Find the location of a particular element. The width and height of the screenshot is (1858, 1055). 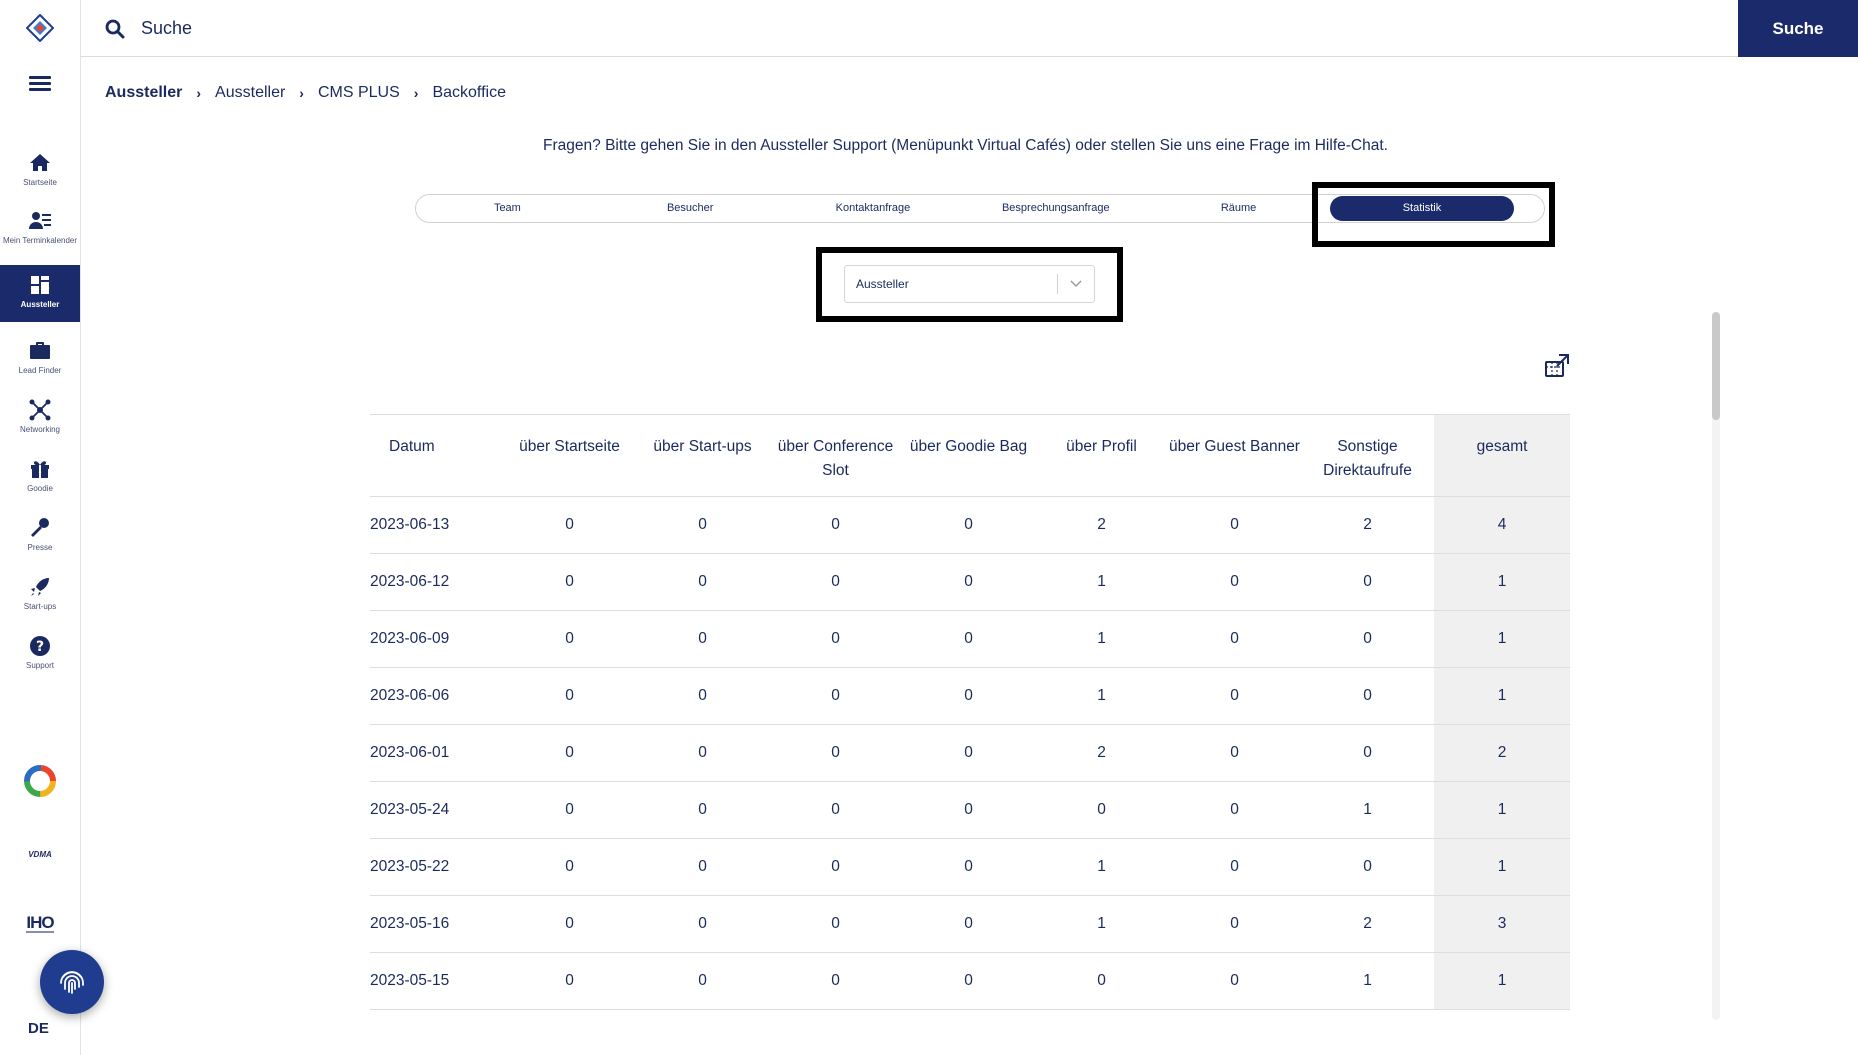

table-row: 2023-06-09 0 0 0 0 1 0 0 1 is located at coordinates (970, 639).